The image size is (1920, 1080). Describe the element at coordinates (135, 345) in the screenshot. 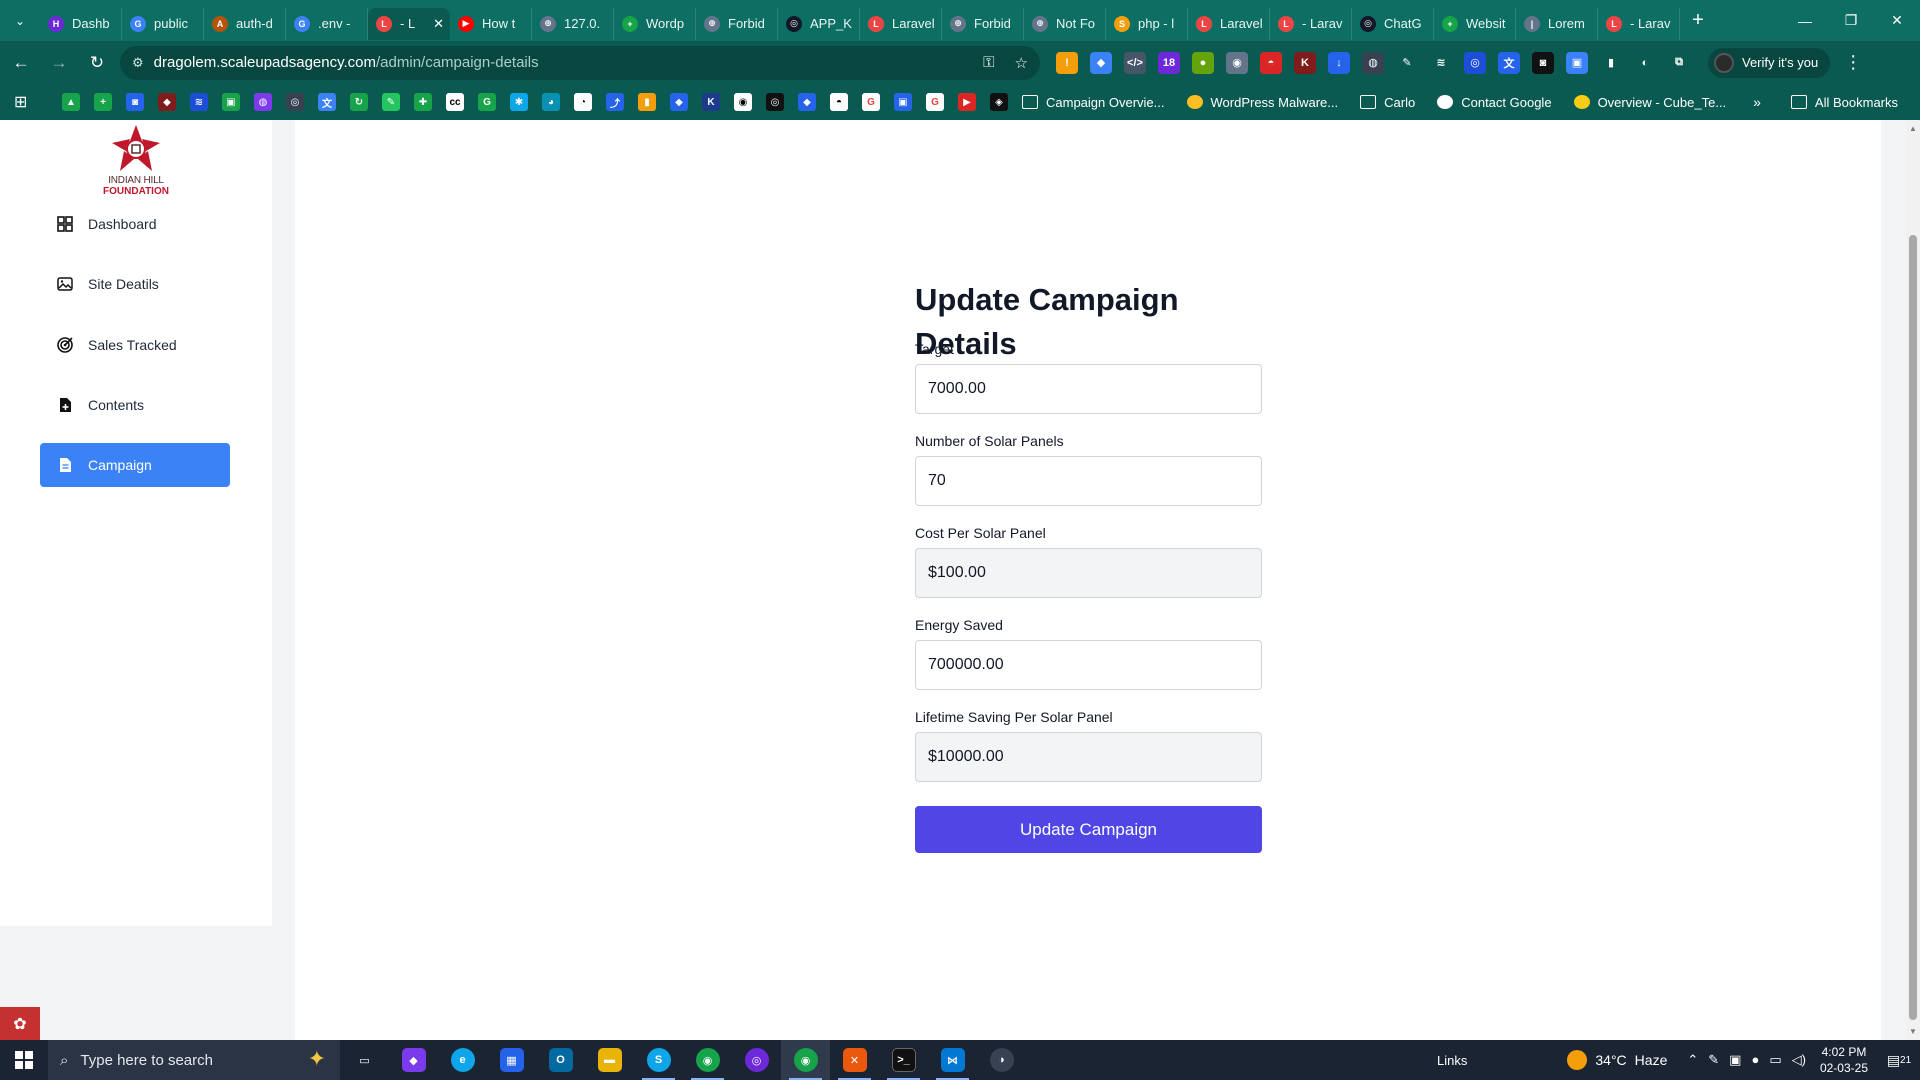

I see `sidebar-item-sales-tracked: Sales Tracked` at that location.